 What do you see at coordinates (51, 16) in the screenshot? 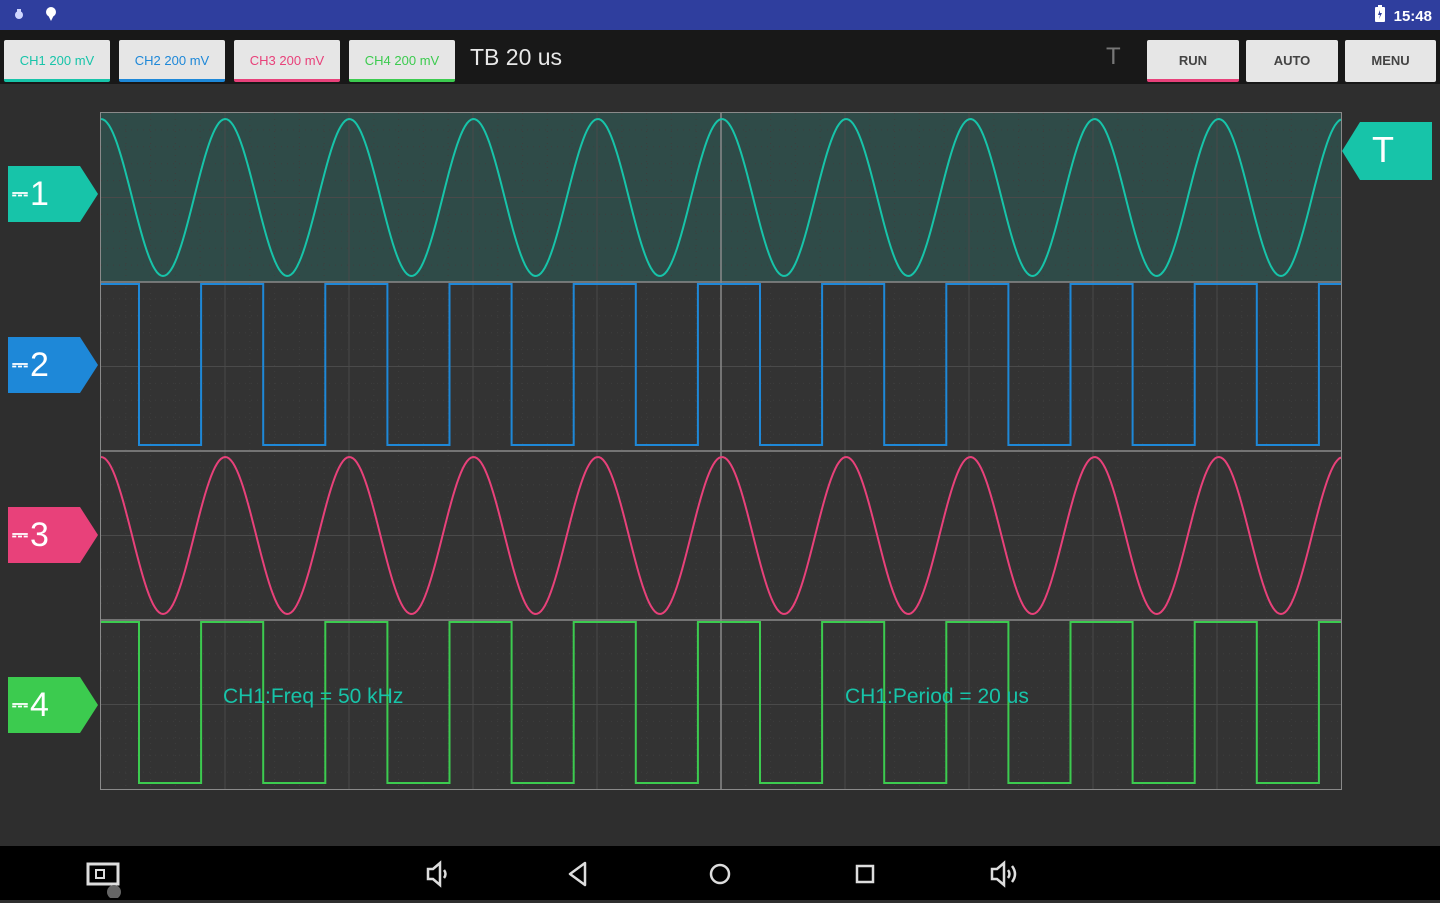
I see `location-pin-icon` at bounding box center [51, 16].